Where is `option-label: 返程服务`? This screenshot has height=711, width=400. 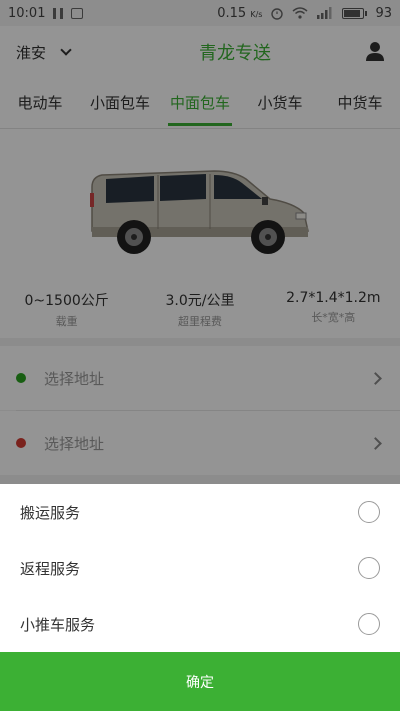
option-label: 返程服务 is located at coordinates (50, 568).